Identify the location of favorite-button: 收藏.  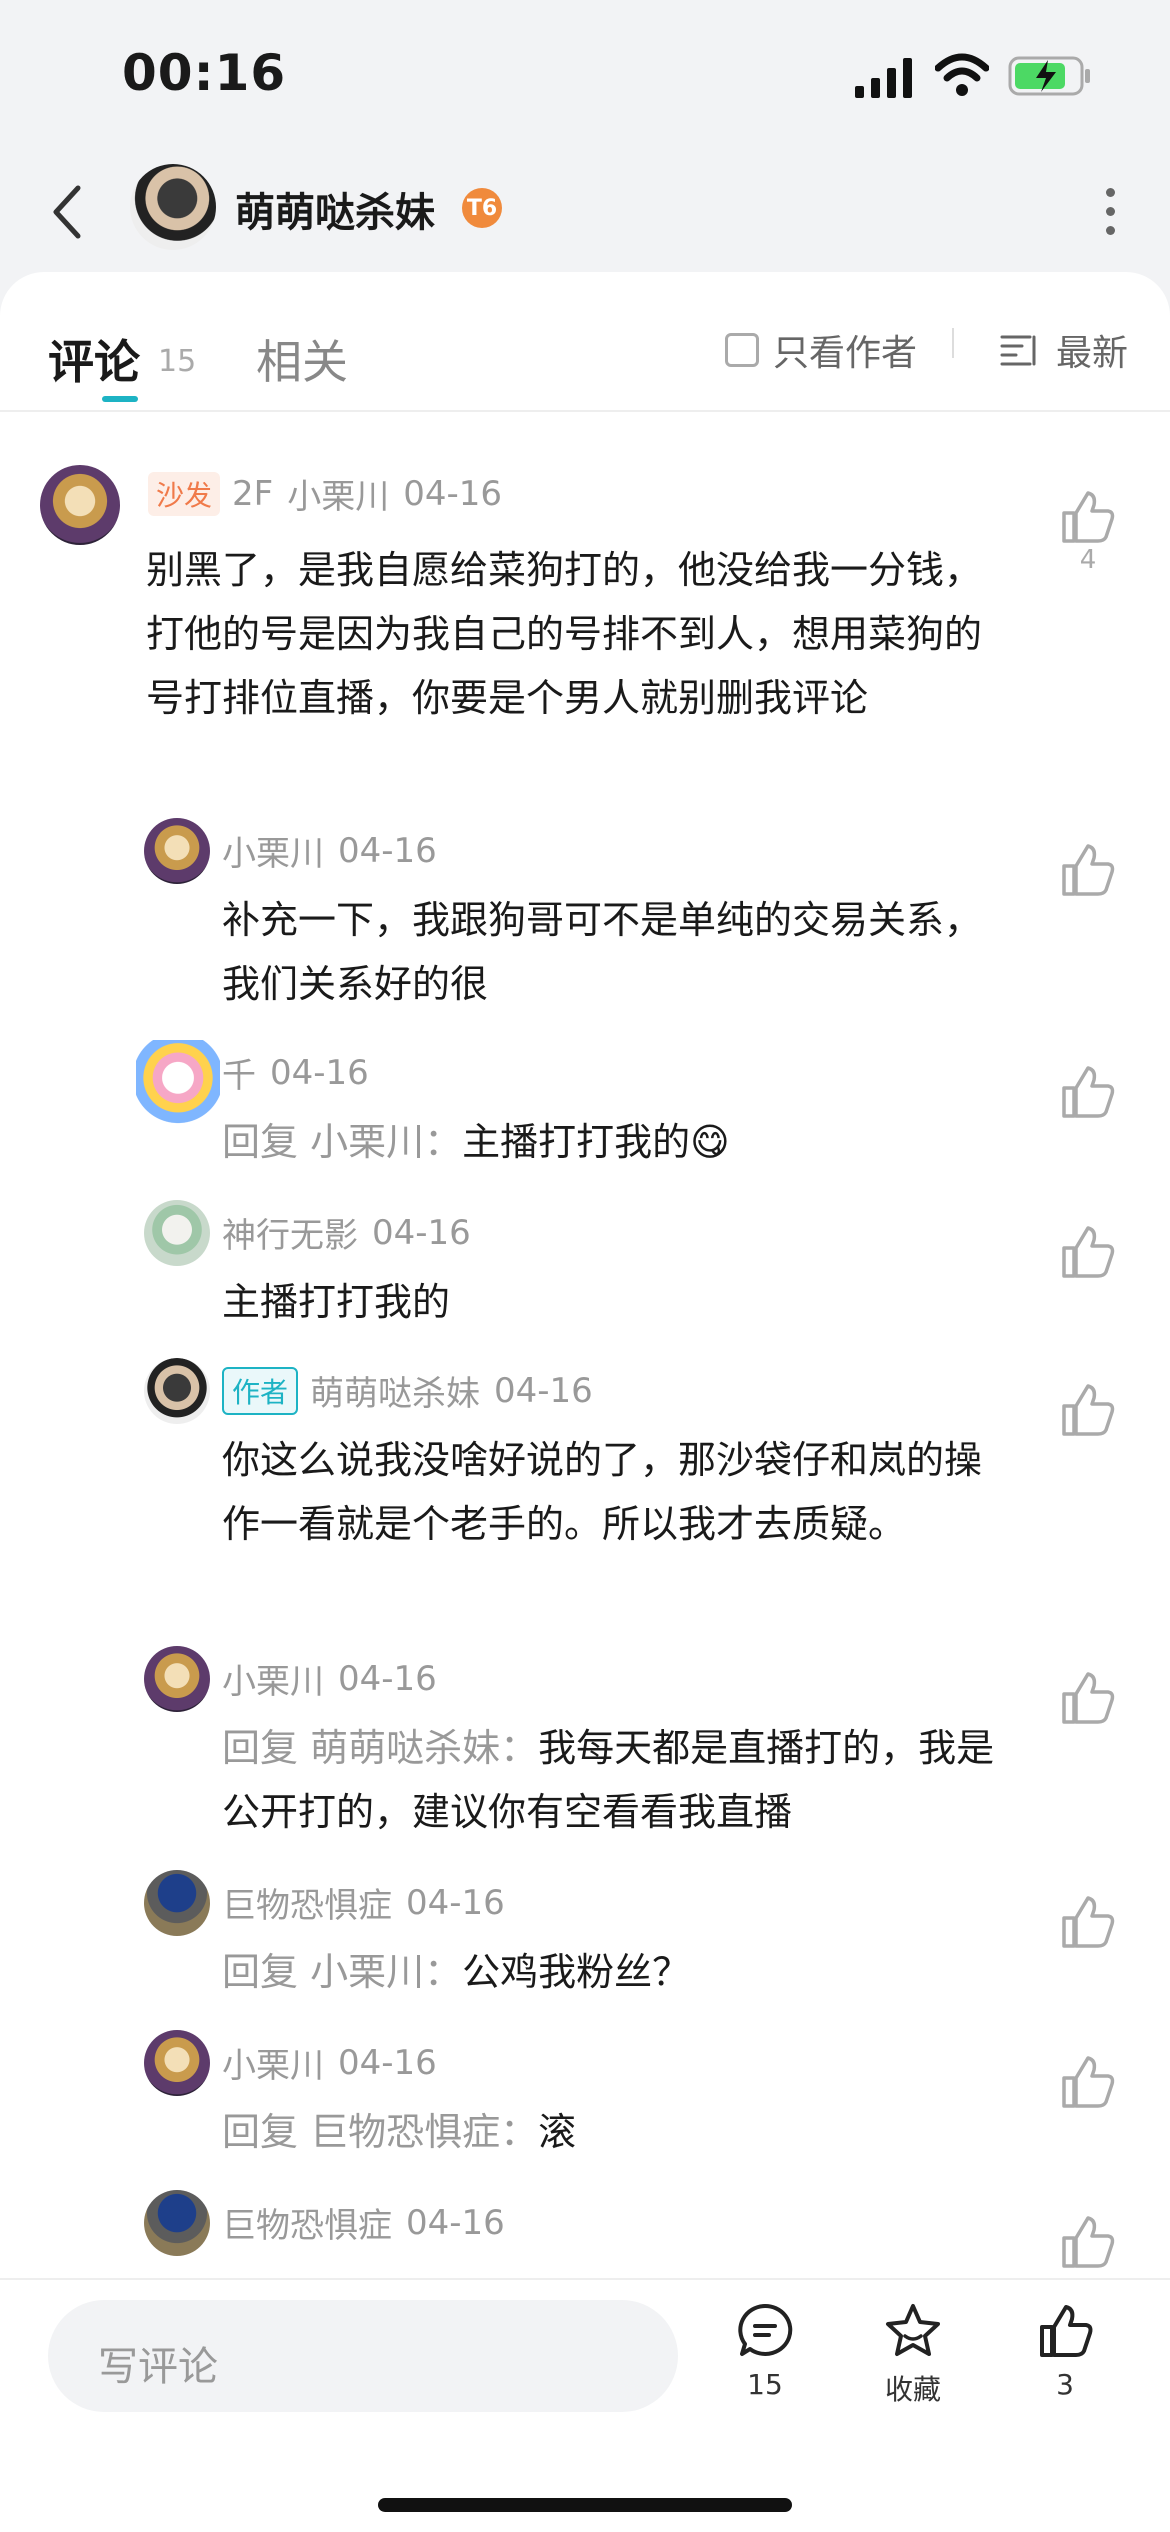
(913, 2355).